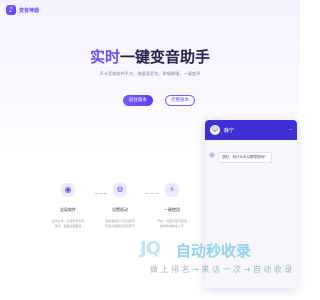  What do you see at coordinates (290, 130) in the screenshot?
I see `minimize-icon: –` at bounding box center [290, 130].